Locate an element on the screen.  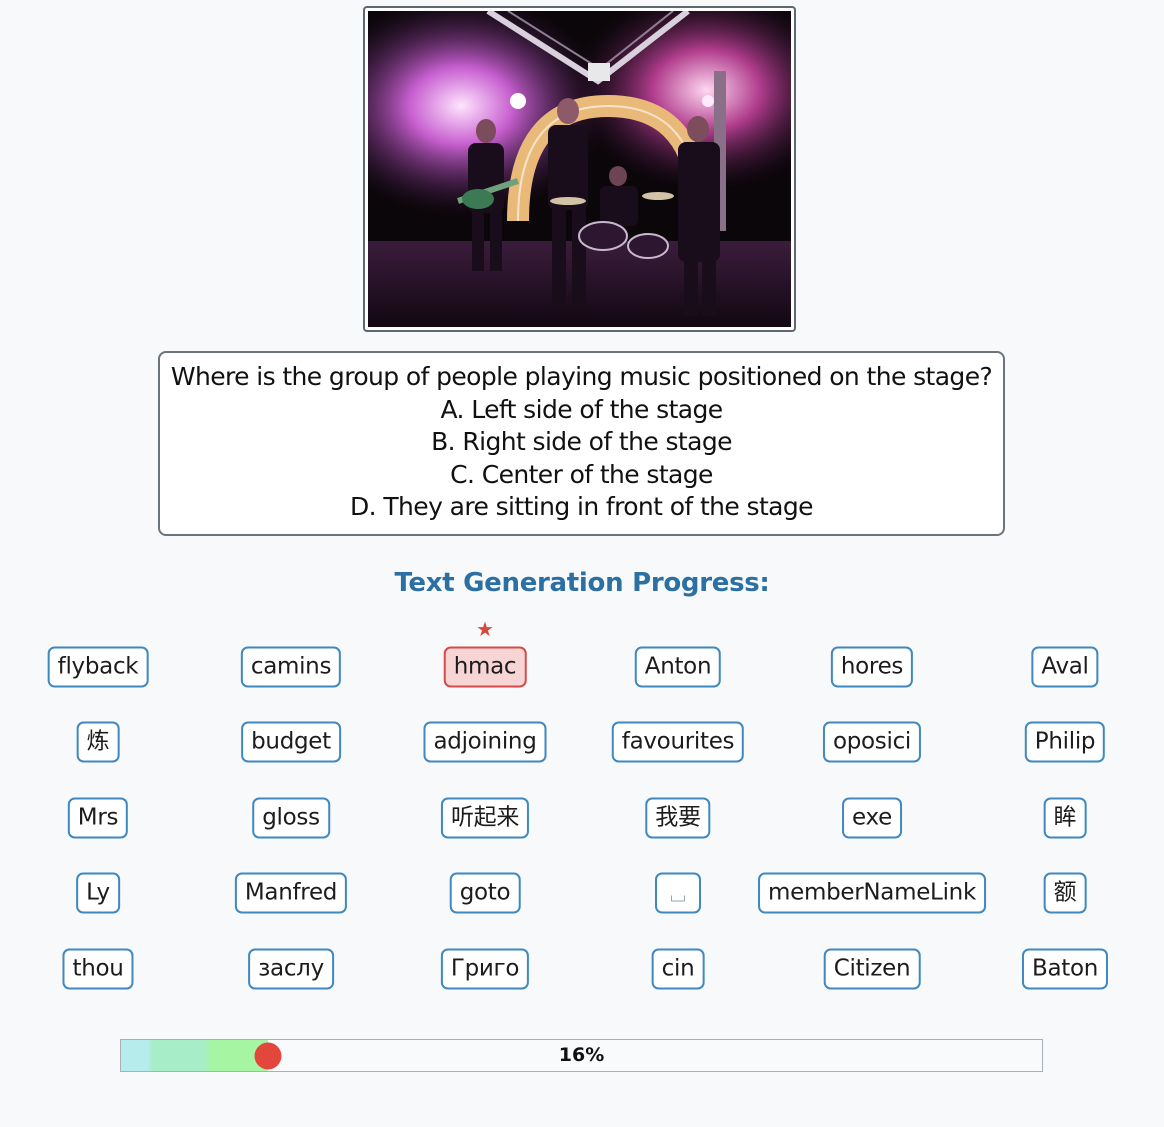
token: cin is located at coordinates (678, 969).